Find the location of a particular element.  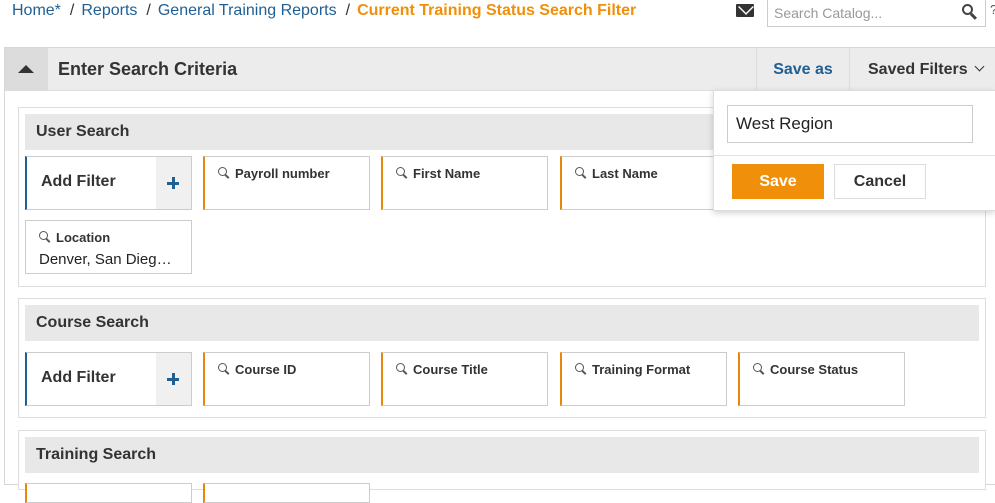

filter-course-status: Course Status is located at coordinates (821, 379).